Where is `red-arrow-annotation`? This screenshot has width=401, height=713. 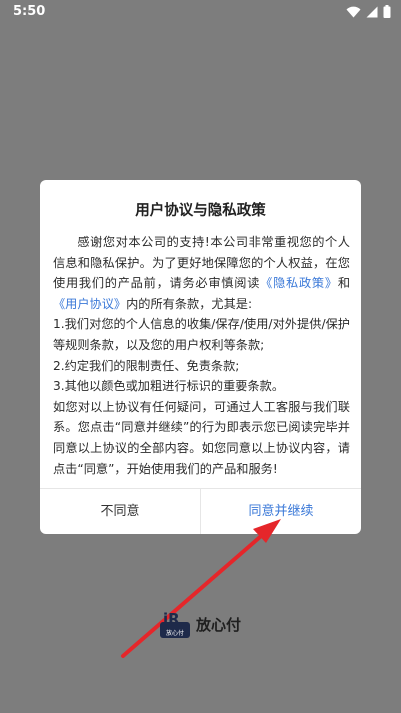
red-arrow-annotation is located at coordinates (201, 588).